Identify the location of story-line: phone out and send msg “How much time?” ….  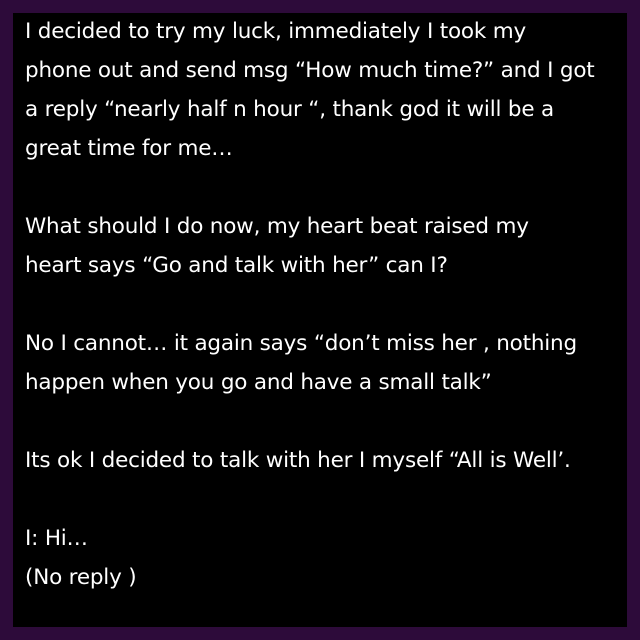
(310, 70).